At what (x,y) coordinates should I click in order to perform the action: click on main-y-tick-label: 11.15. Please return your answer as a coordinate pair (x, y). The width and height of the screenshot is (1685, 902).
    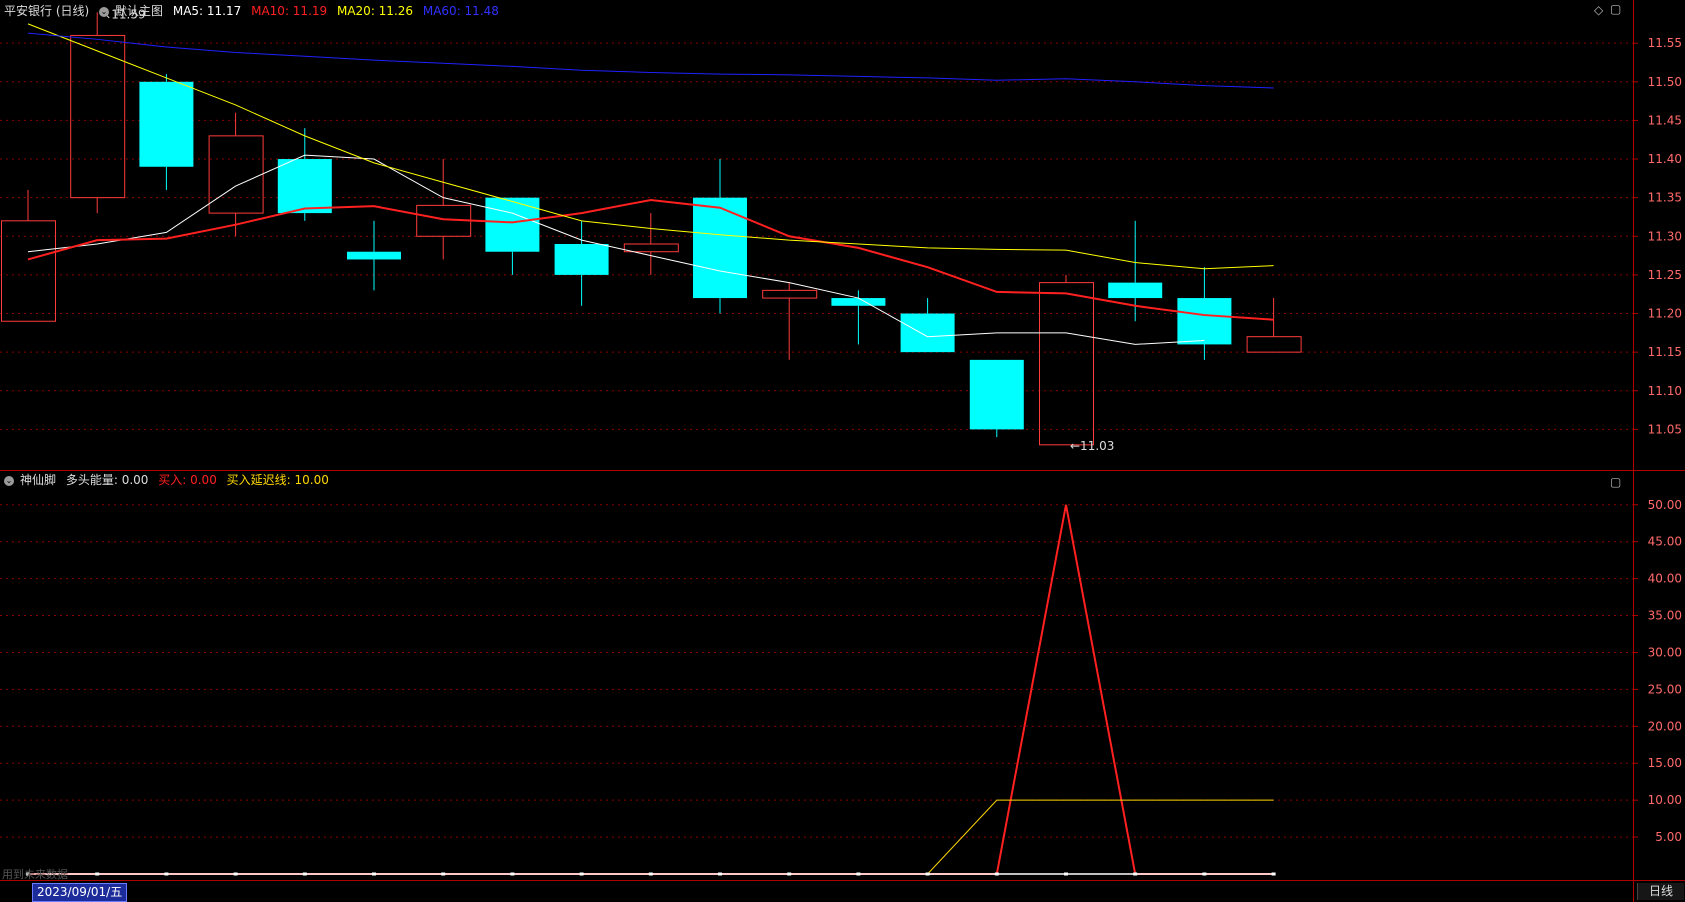
    Looking at the image, I should click on (1665, 352).